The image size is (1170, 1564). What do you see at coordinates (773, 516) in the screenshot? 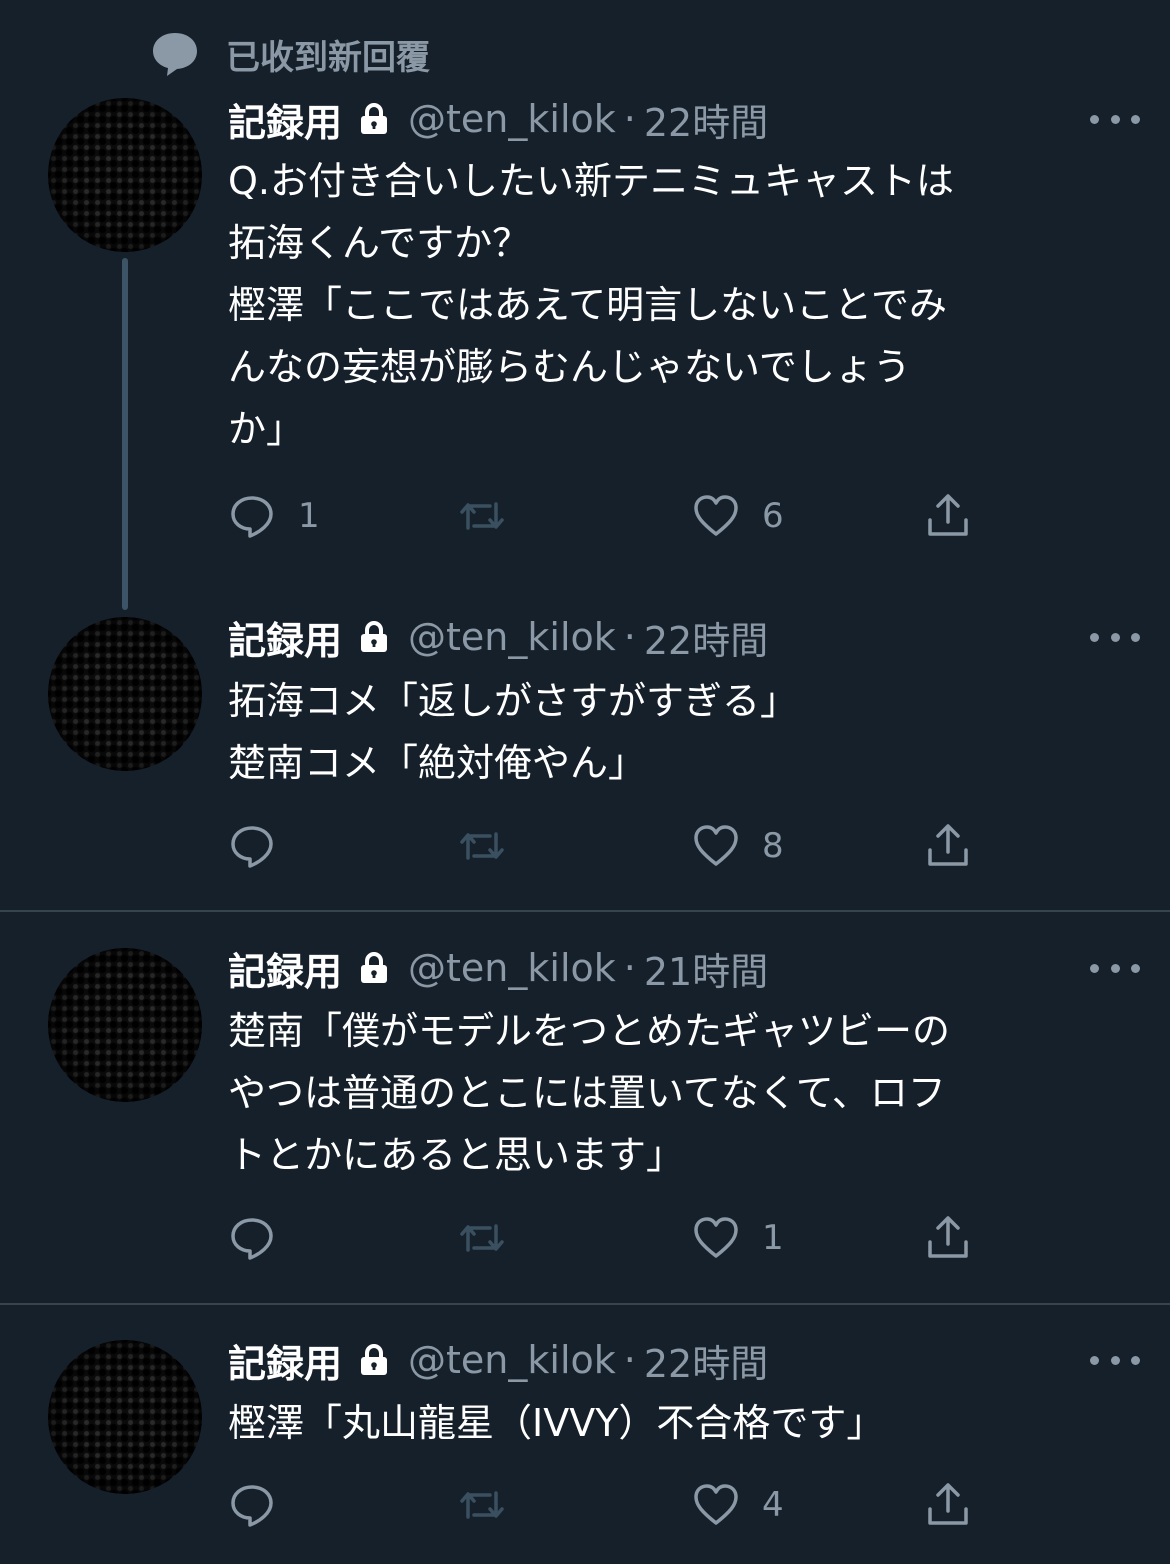
I see `like-count: 6` at bounding box center [773, 516].